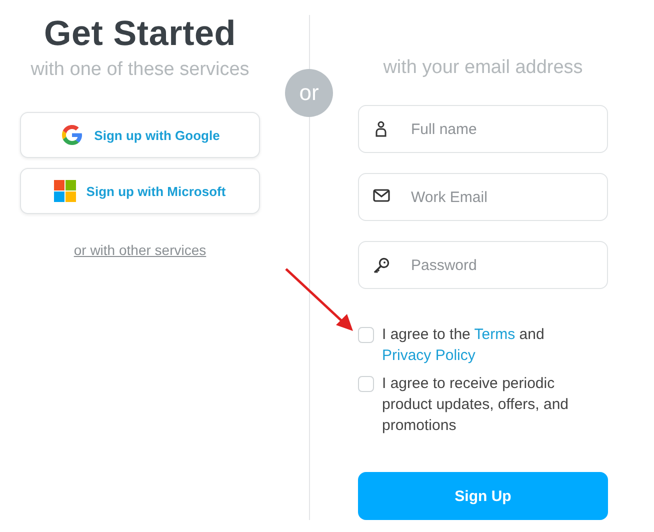  What do you see at coordinates (483, 265) in the screenshot?
I see `password-field: Password` at bounding box center [483, 265].